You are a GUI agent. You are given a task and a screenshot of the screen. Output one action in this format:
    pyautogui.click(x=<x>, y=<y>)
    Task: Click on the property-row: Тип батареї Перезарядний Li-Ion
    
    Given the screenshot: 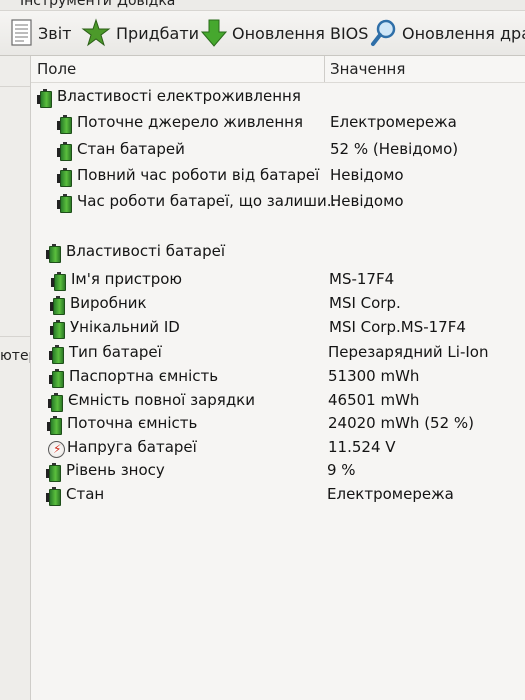 What is the action you would take?
    pyautogui.click(x=278, y=353)
    